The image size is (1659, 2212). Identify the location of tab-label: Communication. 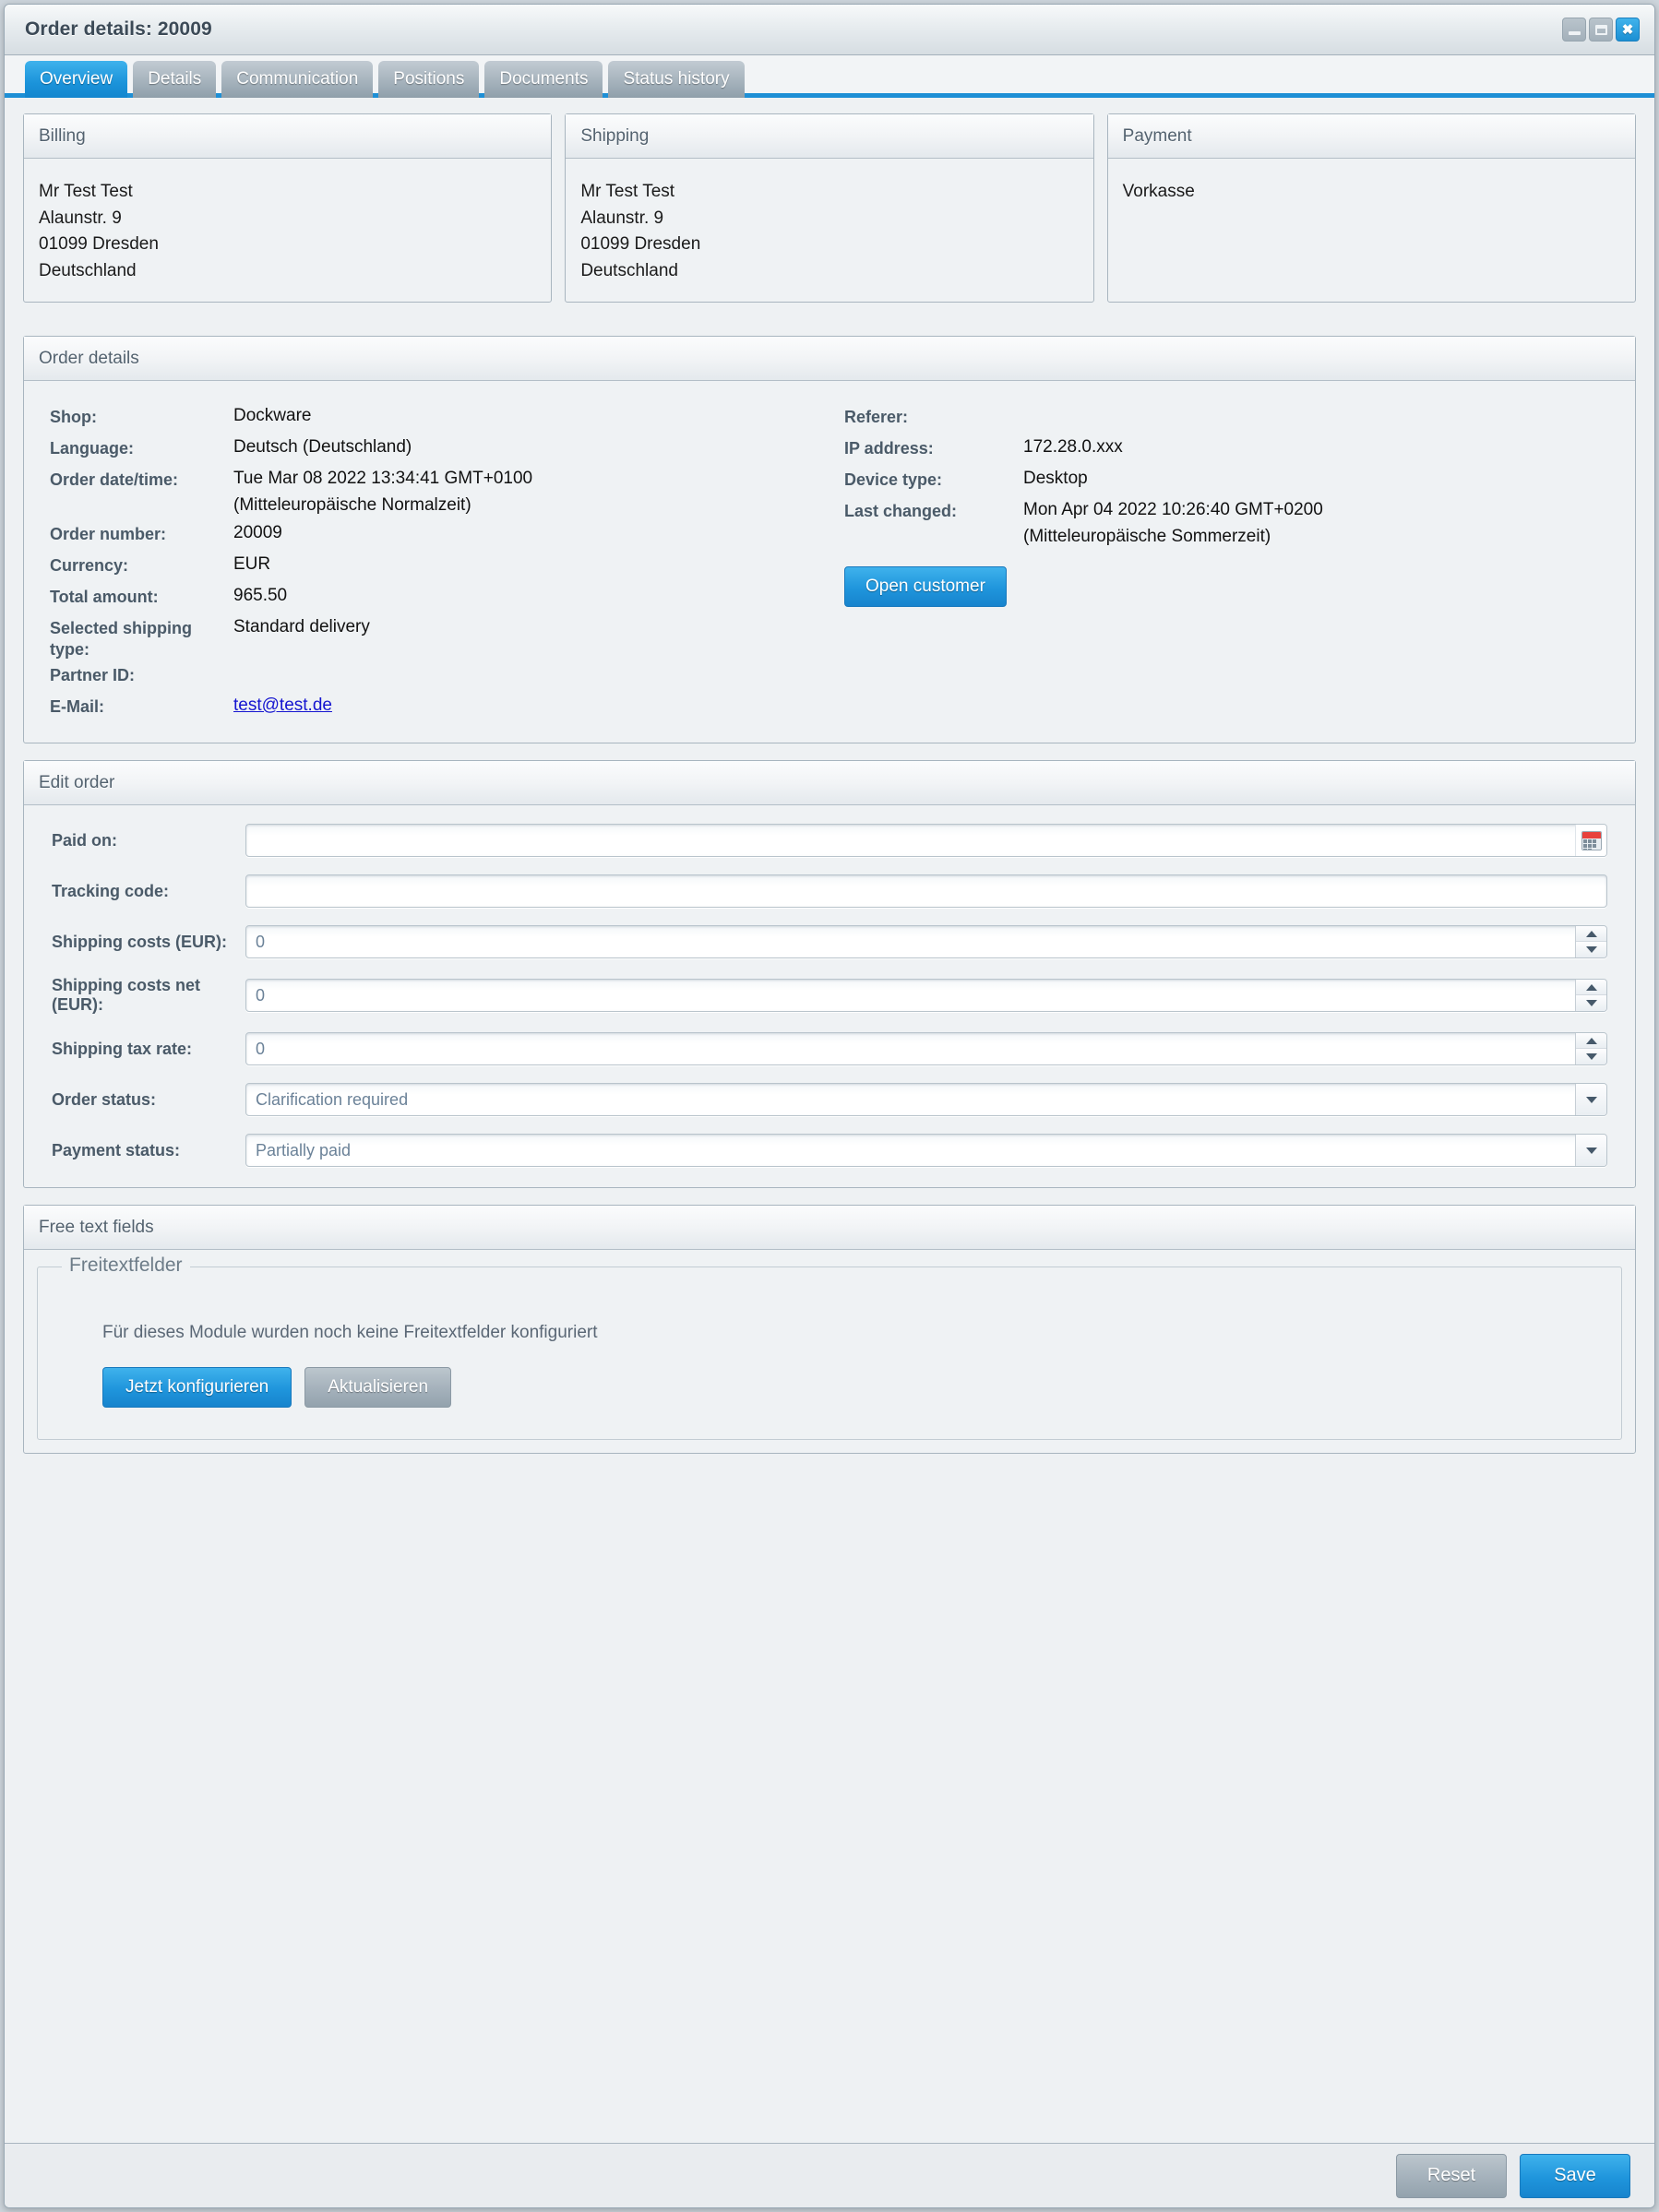
(297, 79).